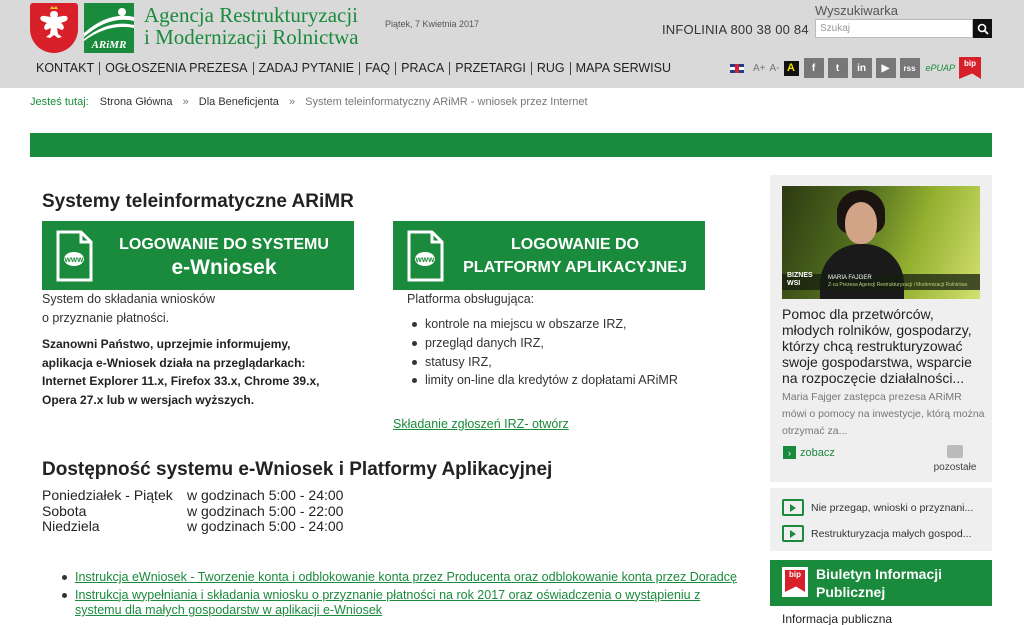 Image resolution: width=1024 pixels, height=625 pixels. I want to click on header-tools: A+ A- A f t in ▶ rss ePUAP bip, so click(856, 68).